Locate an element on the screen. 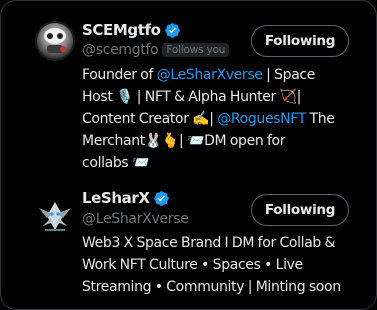  bio-line: collabs 📨 is located at coordinates (116, 163).